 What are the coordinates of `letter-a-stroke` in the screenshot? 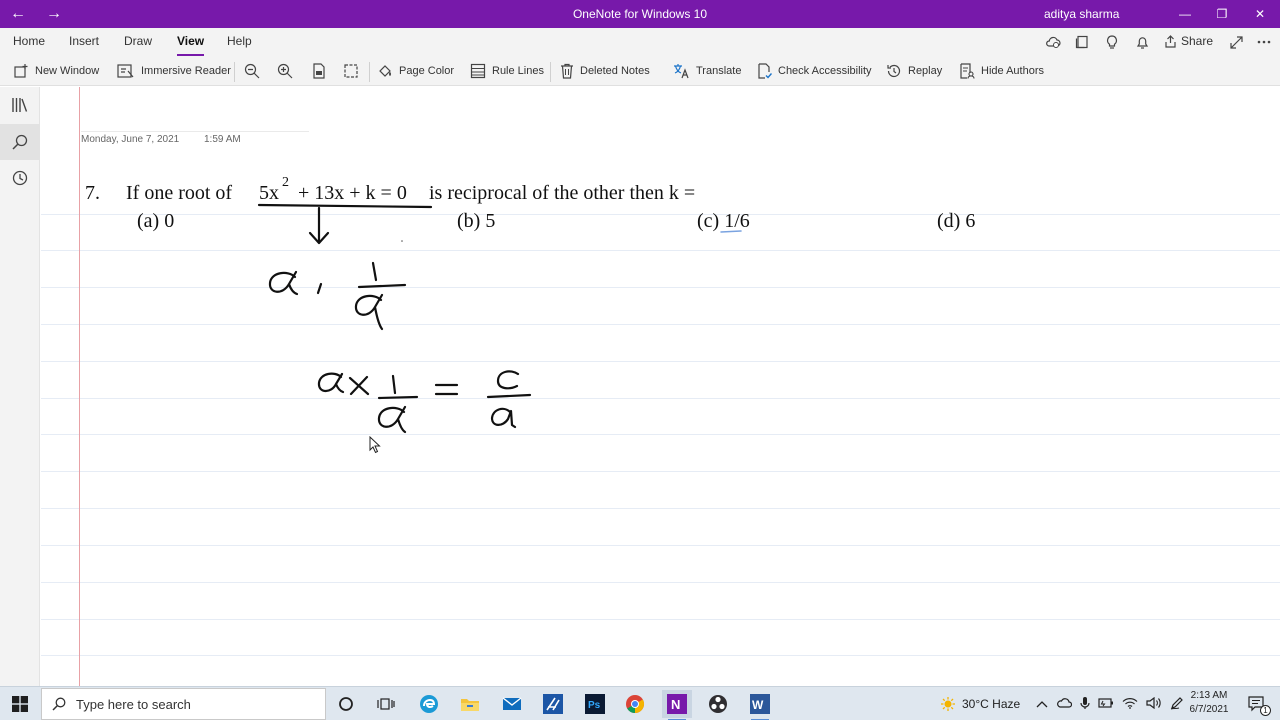 It's located at (503, 418).